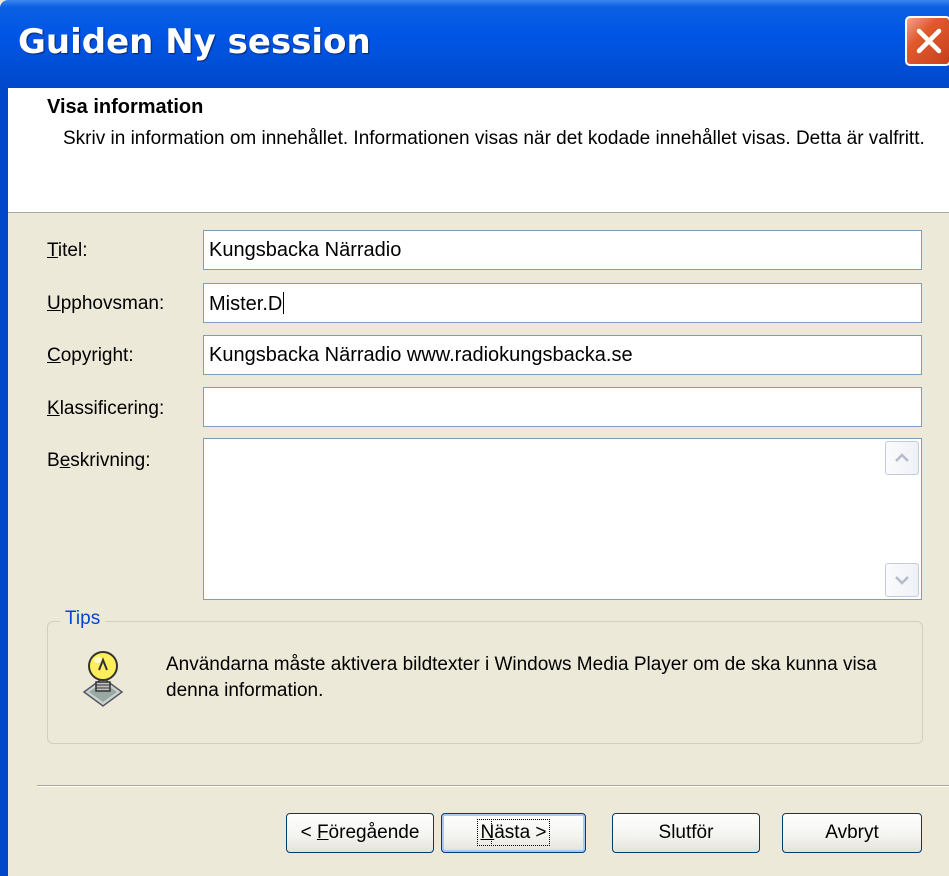 The width and height of the screenshot is (949, 876). I want to click on beskrivning-textarea, so click(562, 519).